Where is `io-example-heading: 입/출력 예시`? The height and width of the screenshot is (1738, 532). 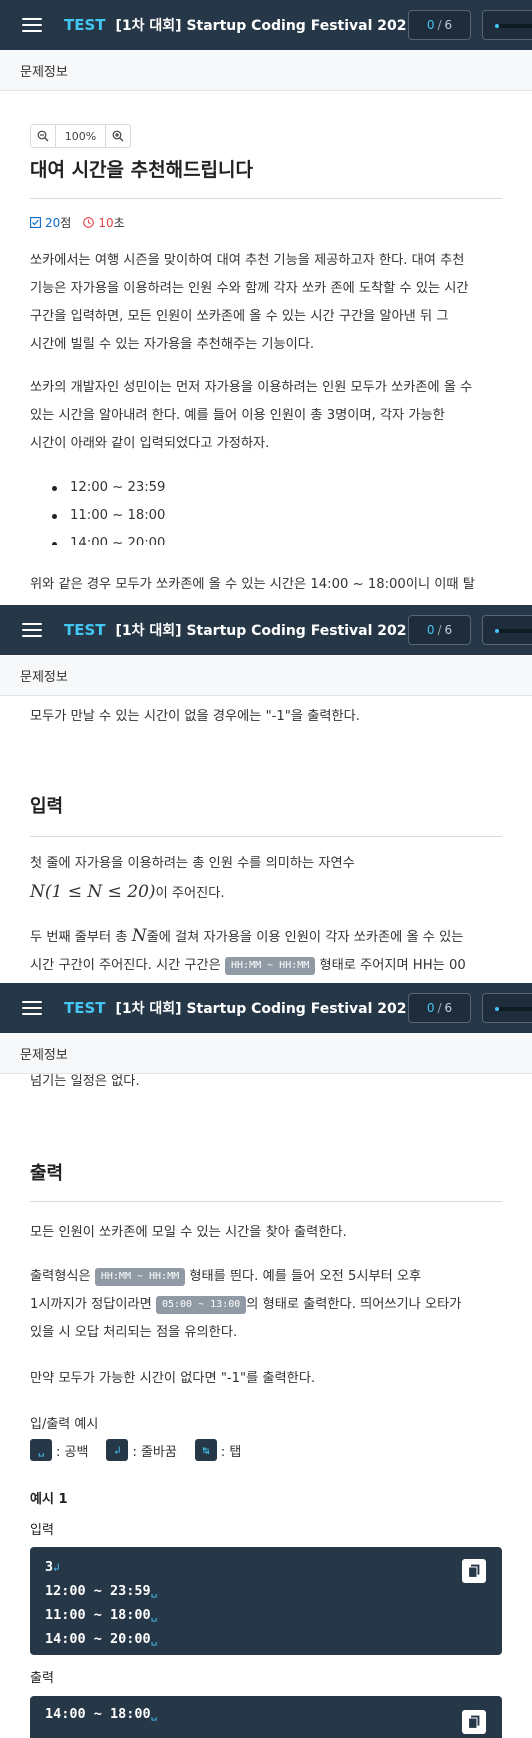 io-example-heading: 입/출력 예시 is located at coordinates (64, 1424).